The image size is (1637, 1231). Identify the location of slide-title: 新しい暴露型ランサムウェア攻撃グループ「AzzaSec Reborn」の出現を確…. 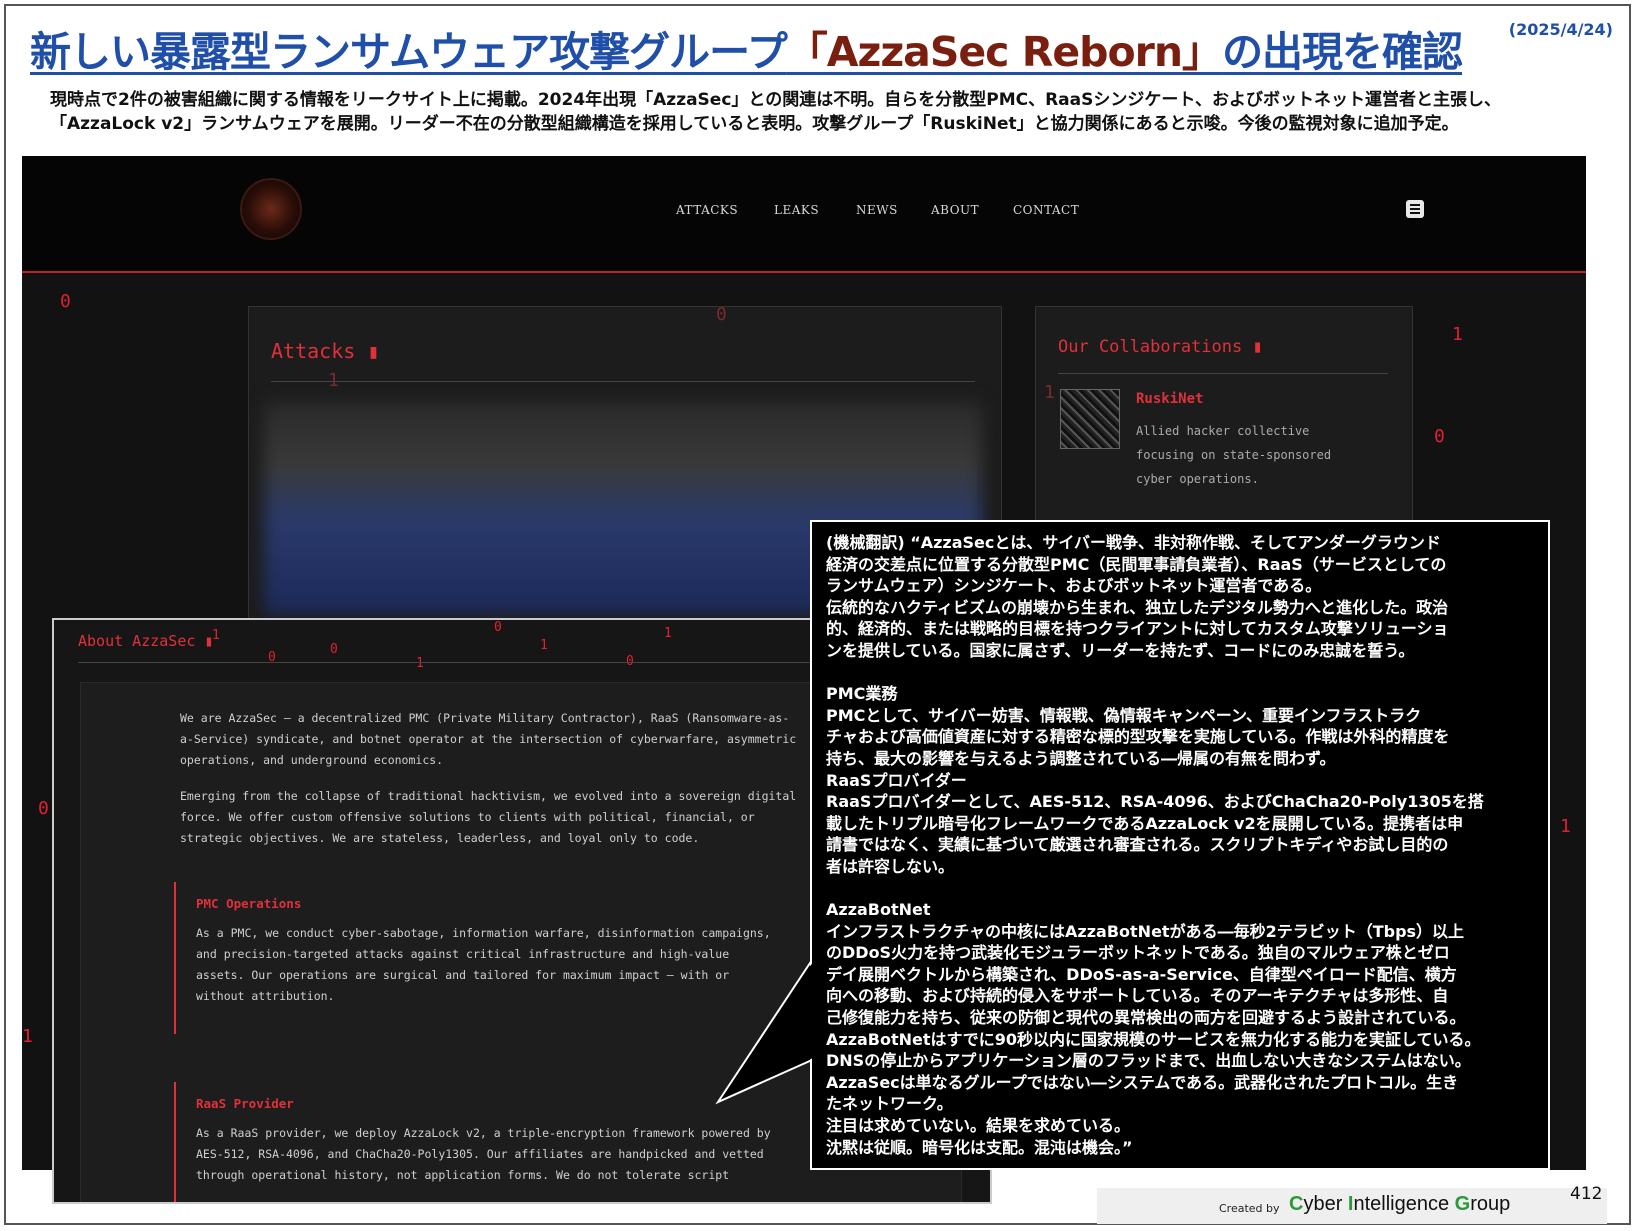
(746, 52).